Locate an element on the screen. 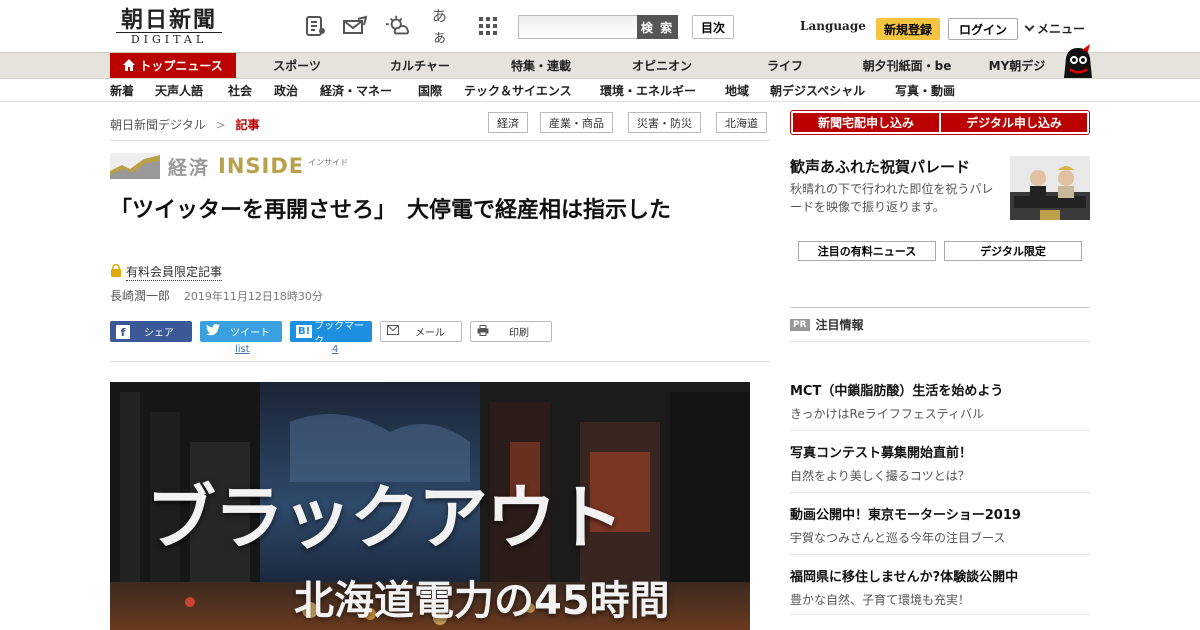 This screenshot has width=1200, height=630. hero-title: ブラックアウト is located at coordinates (385, 518).